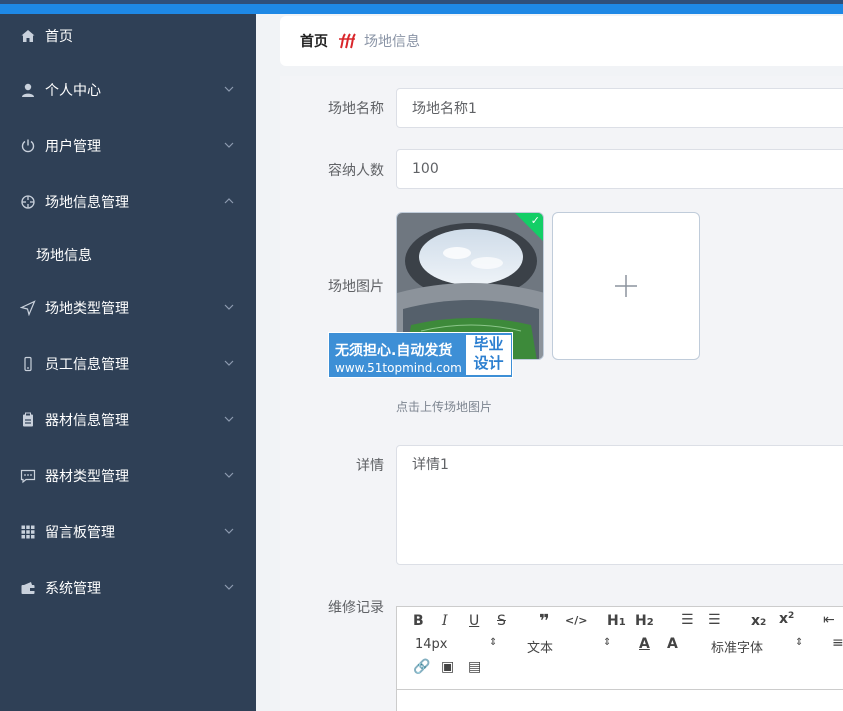 This screenshot has height=711, width=843. What do you see at coordinates (87, 309) in the screenshot?
I see `sidebar-item-label: 场地类型管理` at bounding box center [87, 309].